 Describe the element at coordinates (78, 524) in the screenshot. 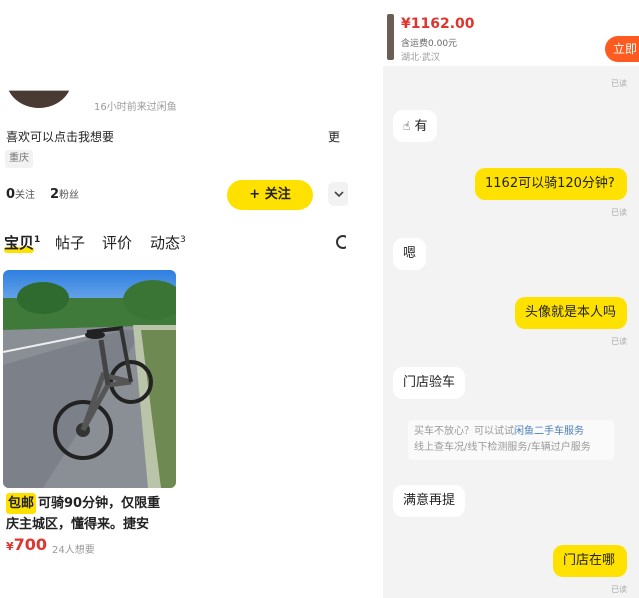

I see `listing-title-line2: 庆主城区，懂得来。捷安` at that location.